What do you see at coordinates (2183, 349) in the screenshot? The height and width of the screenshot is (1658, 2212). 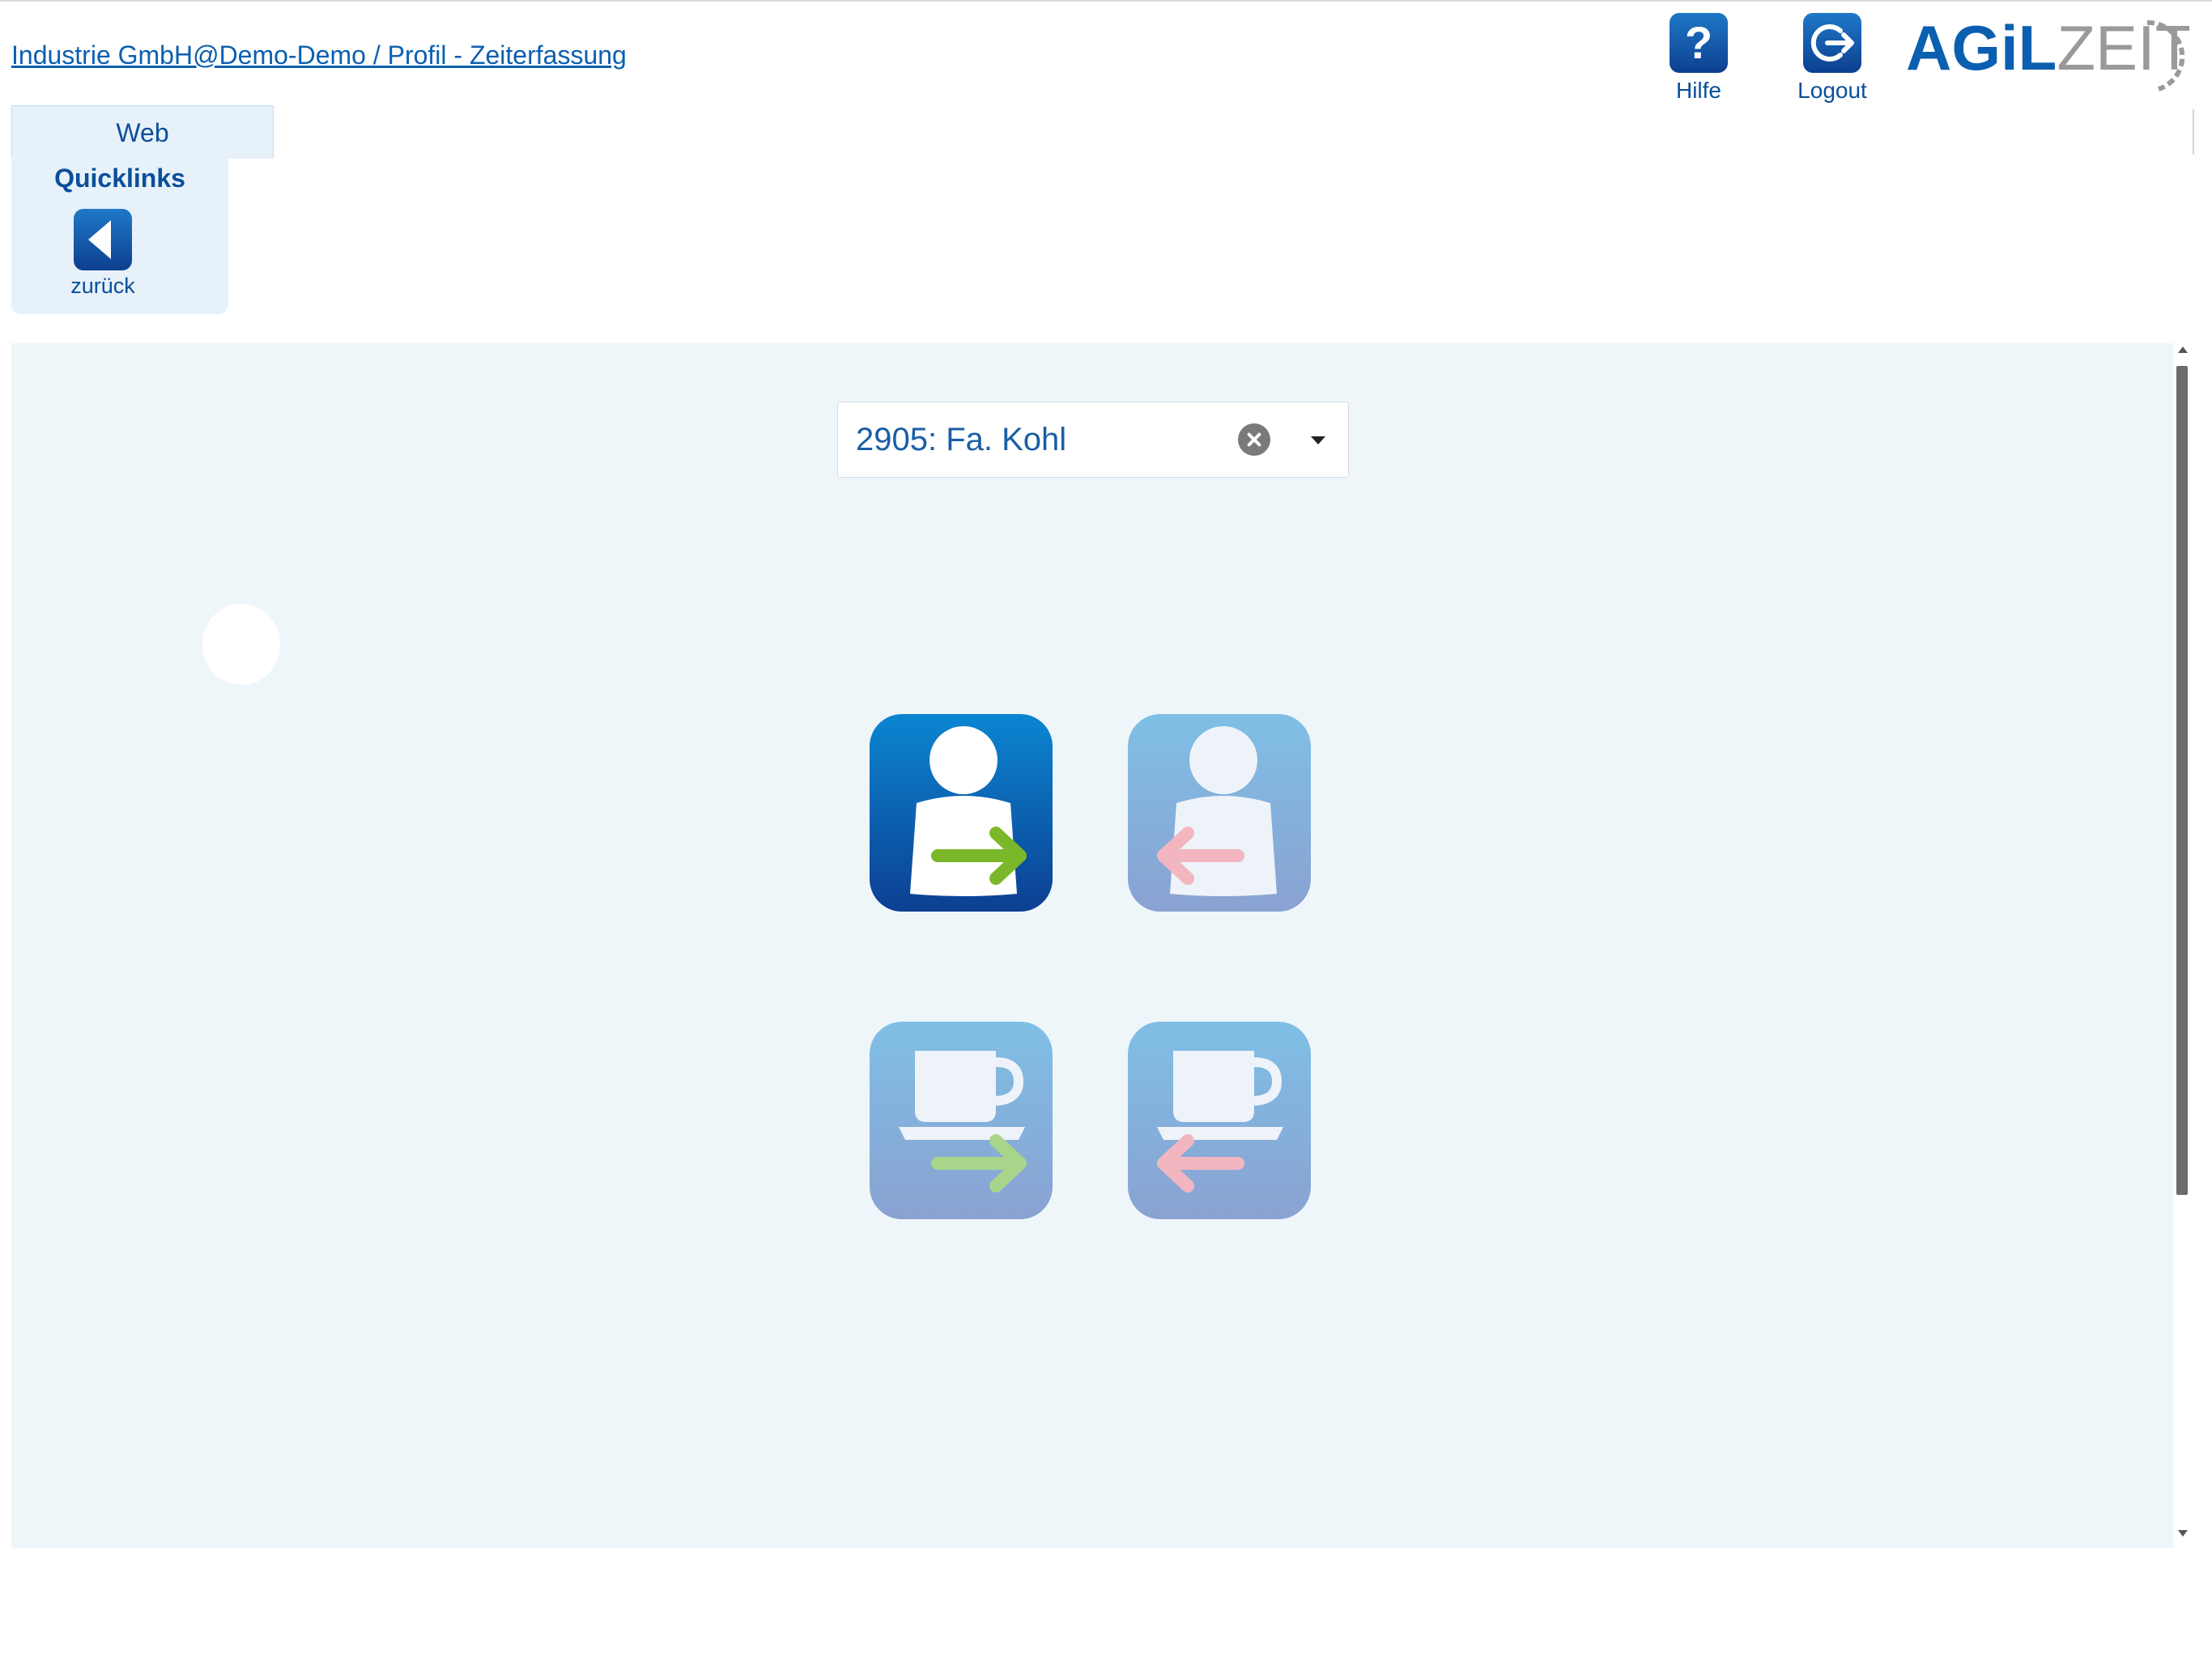 I see `scroll-up-arrow-icon` at bounding box center [2183, 349].